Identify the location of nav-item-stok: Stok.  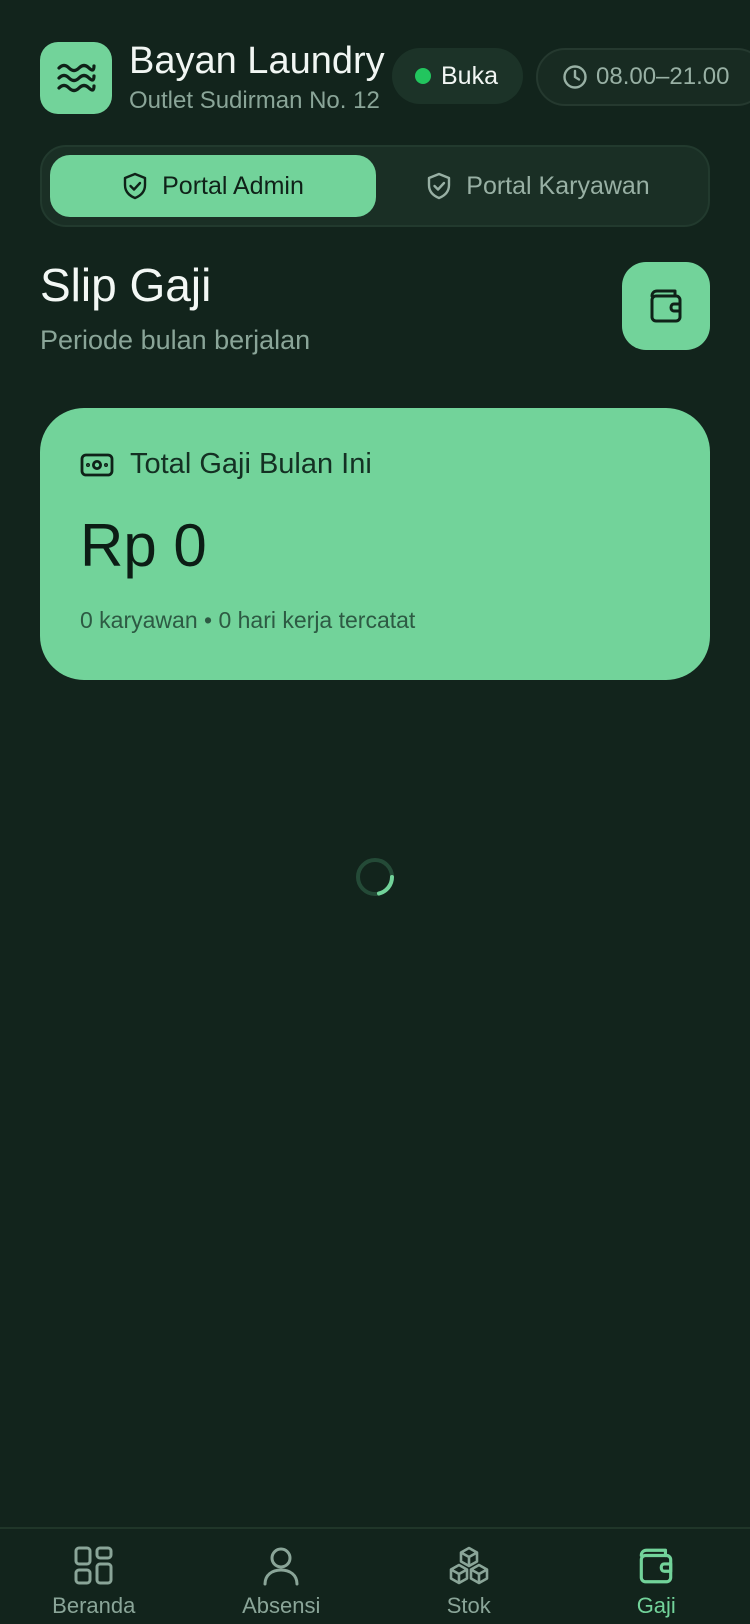
(469, 1576).